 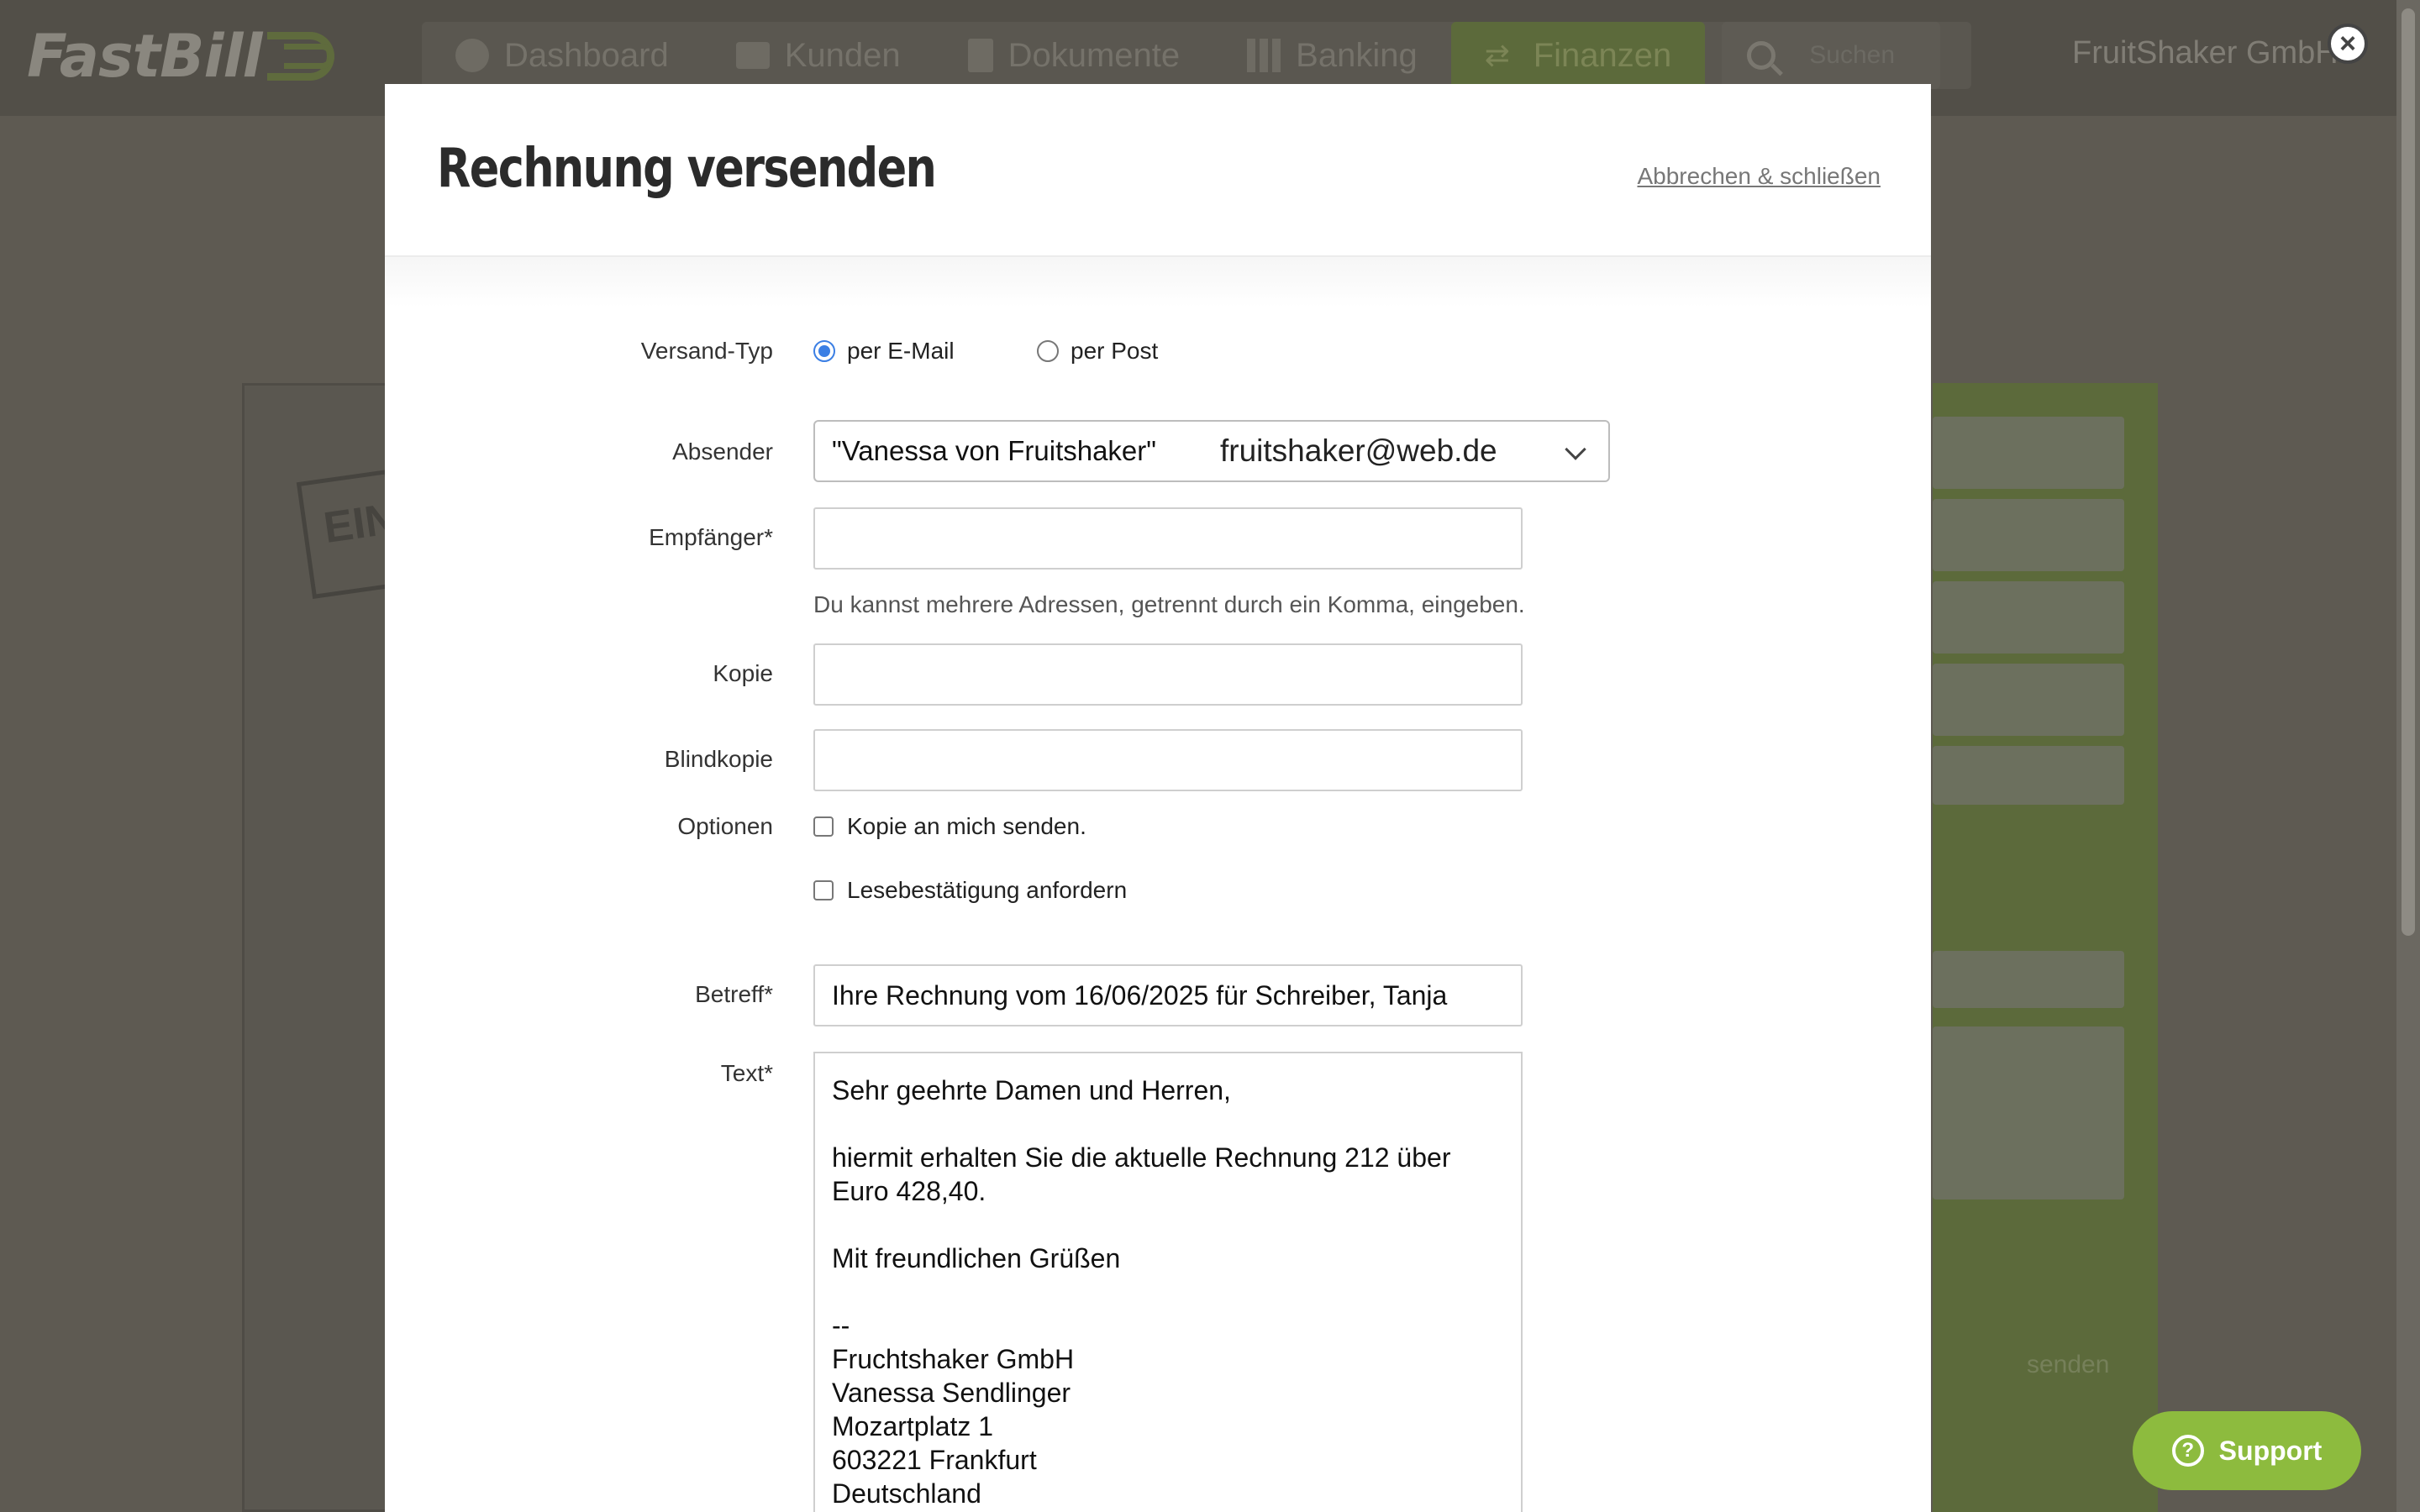 What do you see at coordinates (1168, 760) in the screenshot?
I see `bcc-input` at bounding box center [1168, 760].